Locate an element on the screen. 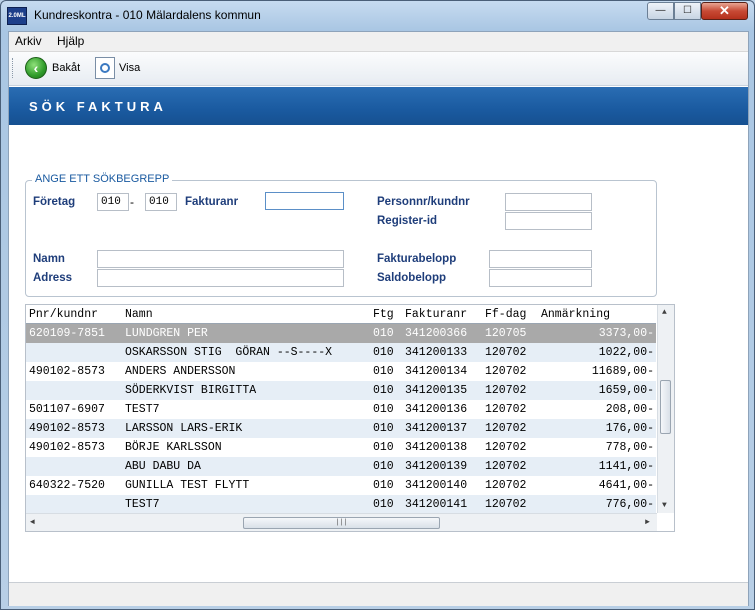 Image resolution: width=755 pixels, height=610 pixels. company-to-input: 010 is located at coordinates (161, 202).